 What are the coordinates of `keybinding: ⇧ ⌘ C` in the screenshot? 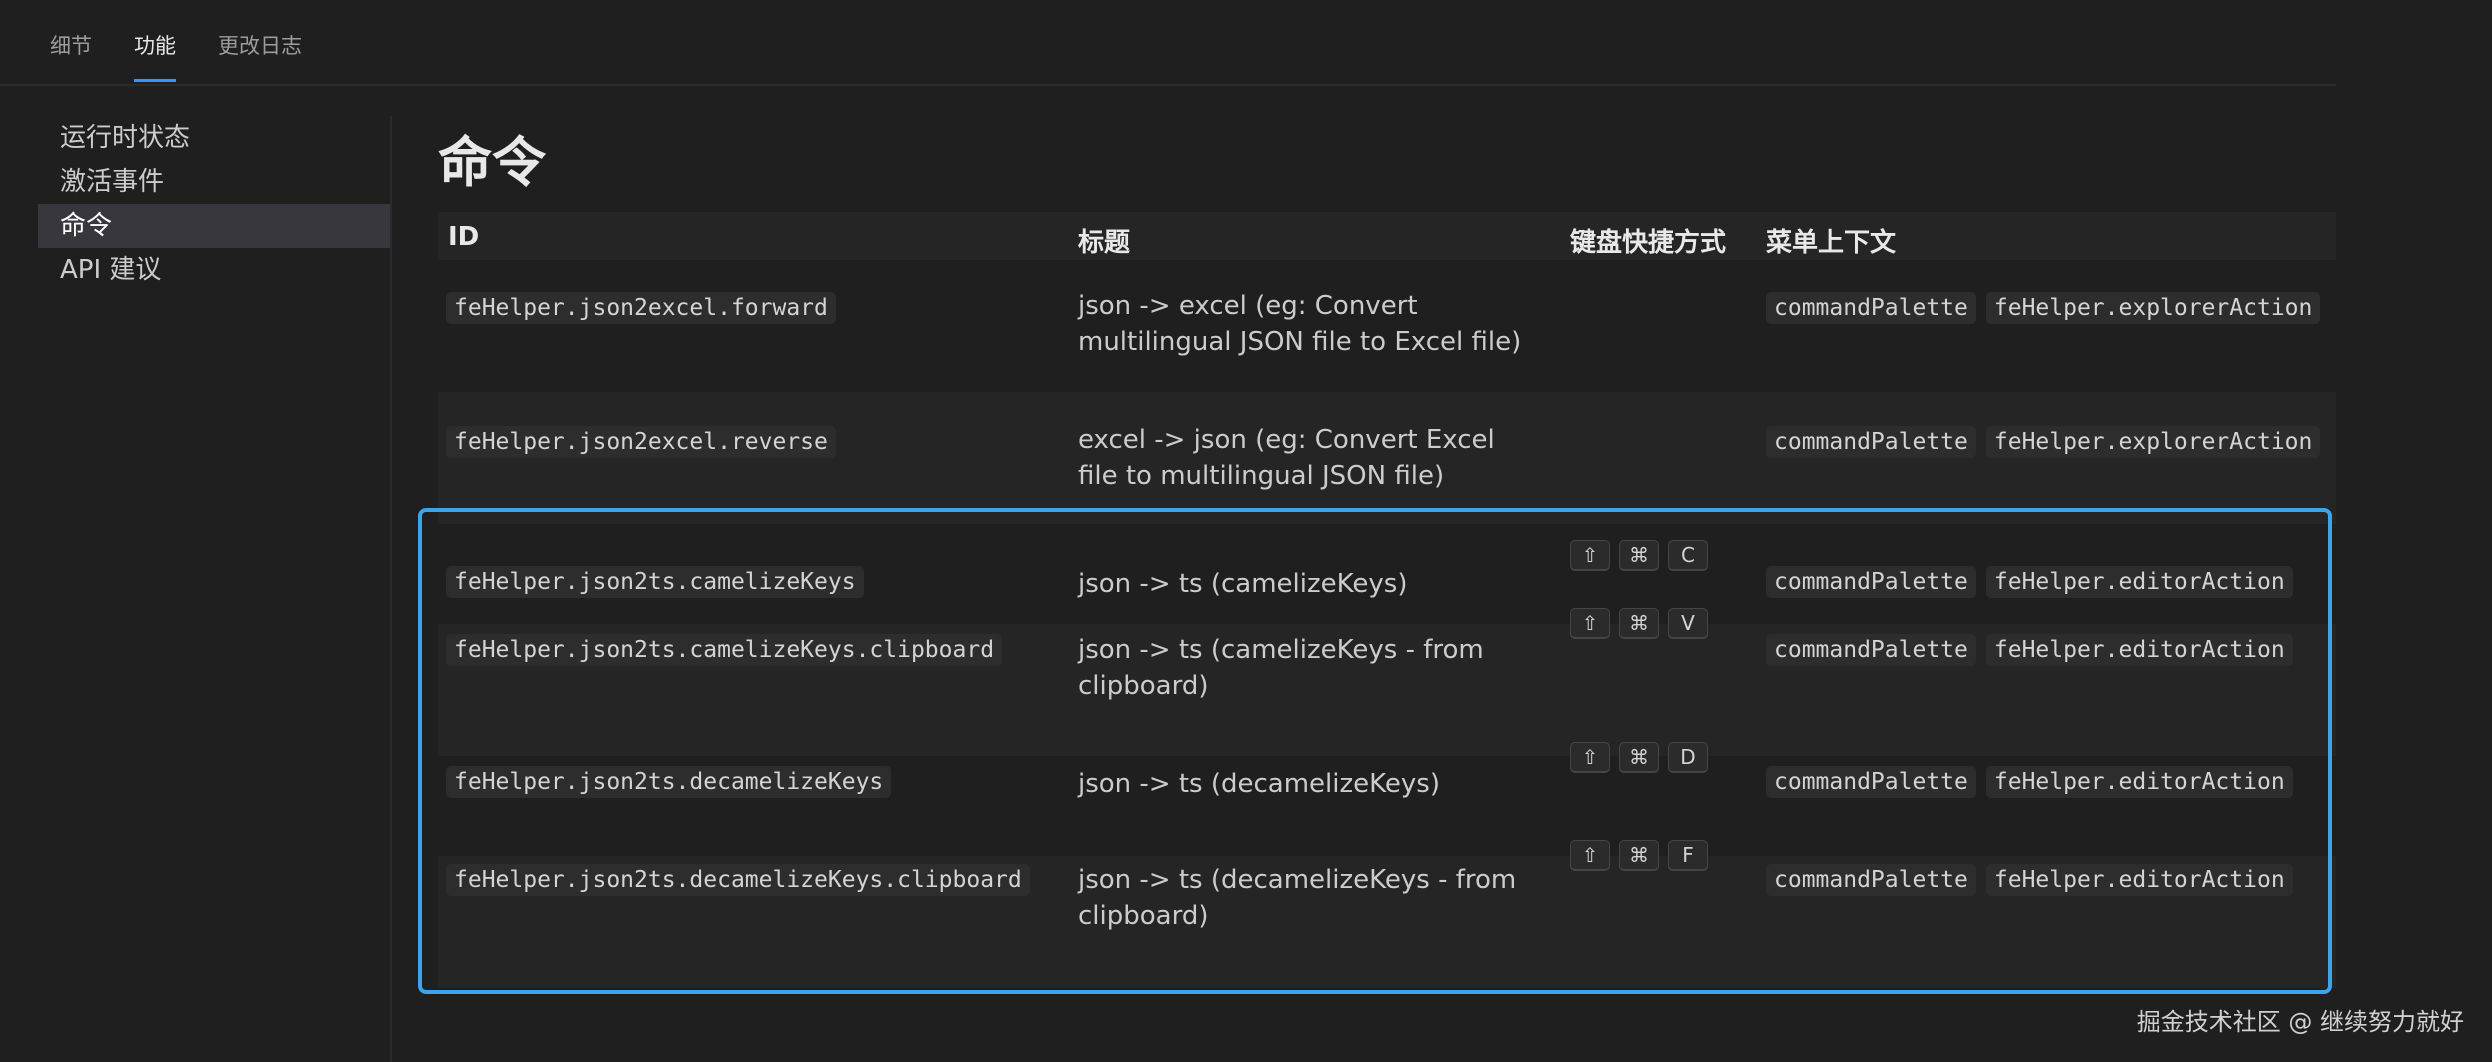 It's located at (1639, 555).